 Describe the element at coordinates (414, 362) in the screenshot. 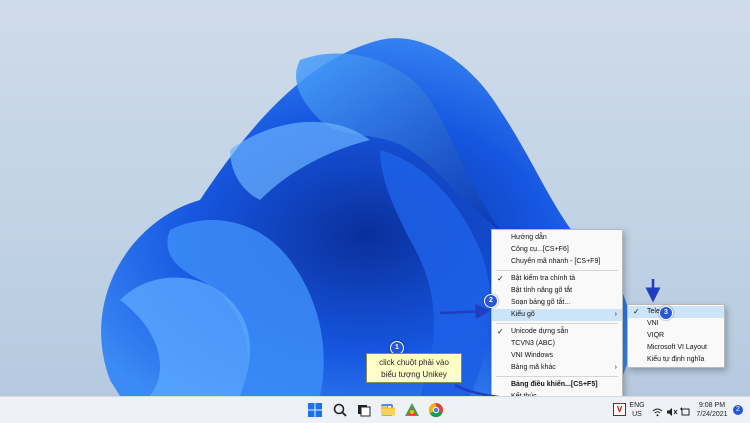

I see `tooltip-line-1: click chuột phải vào` at that location.